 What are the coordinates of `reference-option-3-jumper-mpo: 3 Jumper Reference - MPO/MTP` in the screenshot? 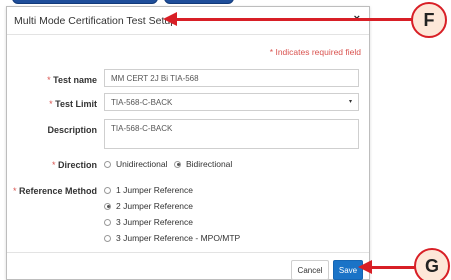 It's located at (172, 238).